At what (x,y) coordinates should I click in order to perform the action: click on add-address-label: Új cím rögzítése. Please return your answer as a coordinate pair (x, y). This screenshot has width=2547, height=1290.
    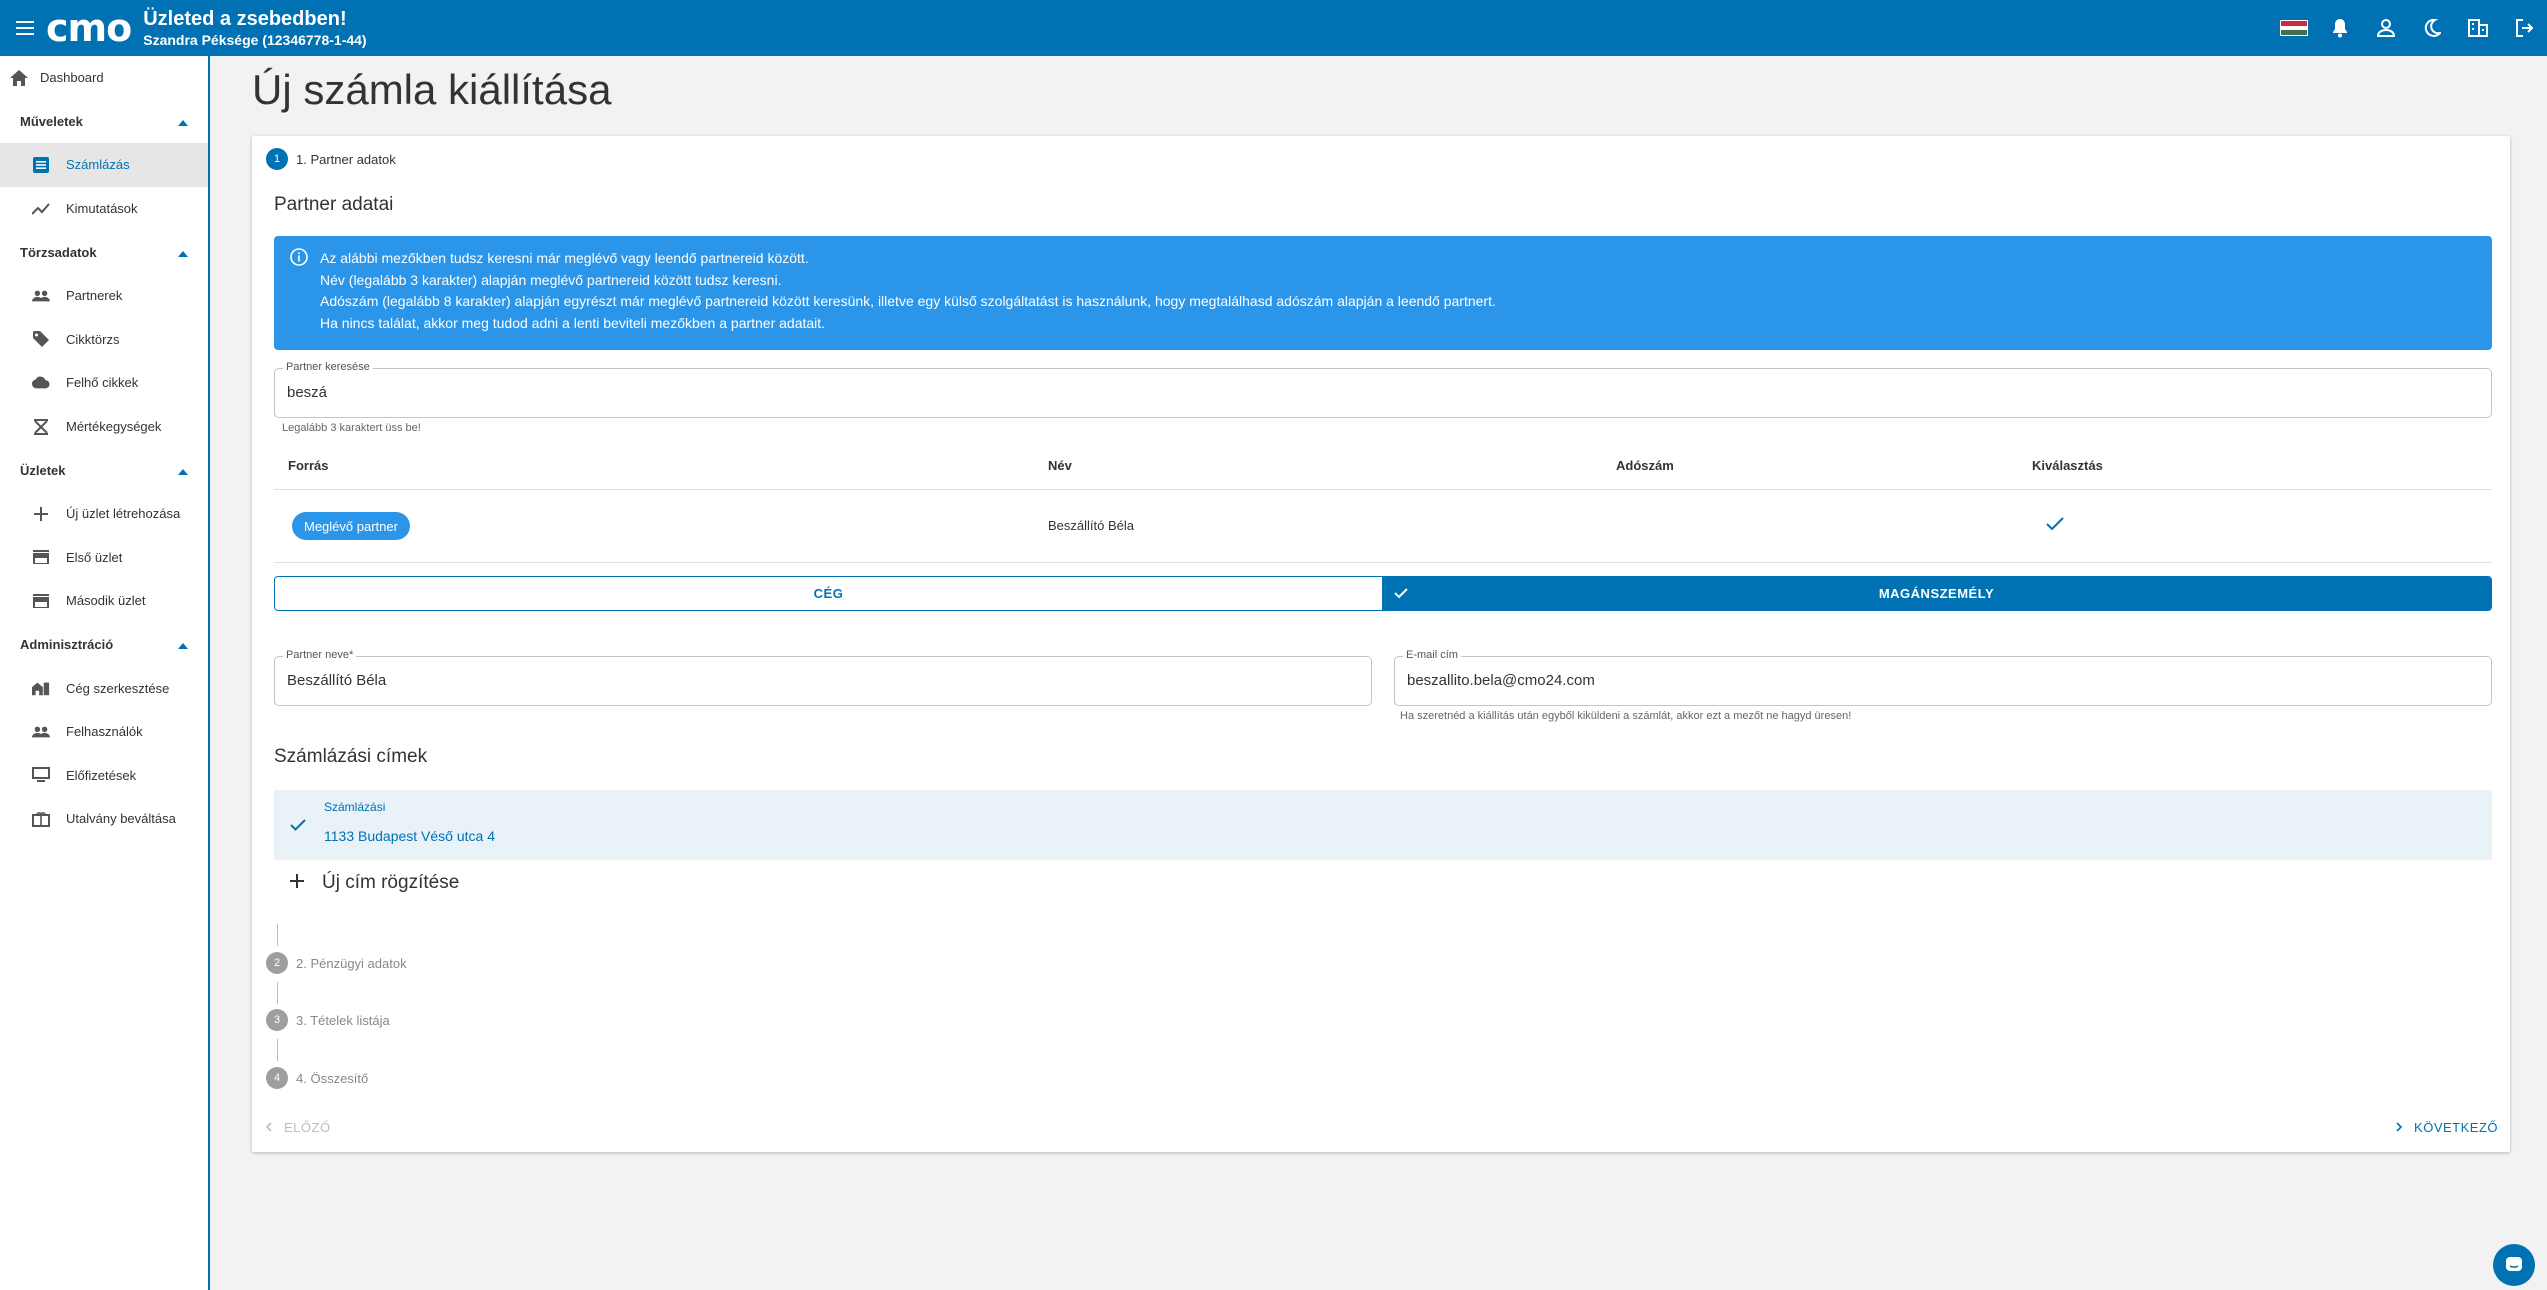
    Looking at the image, I should click on (391, 882).